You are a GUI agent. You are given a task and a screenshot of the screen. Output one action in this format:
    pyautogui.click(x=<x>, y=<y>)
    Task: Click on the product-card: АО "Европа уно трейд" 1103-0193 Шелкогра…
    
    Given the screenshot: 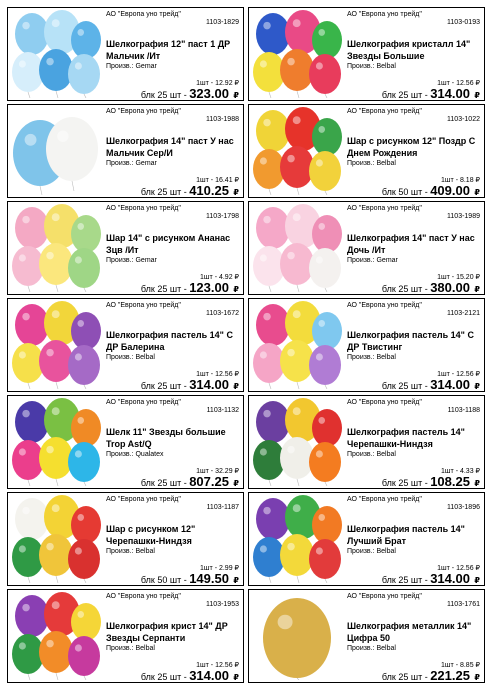 What is the action you would take?
    pyautogui.click(x=366, y=54)
    